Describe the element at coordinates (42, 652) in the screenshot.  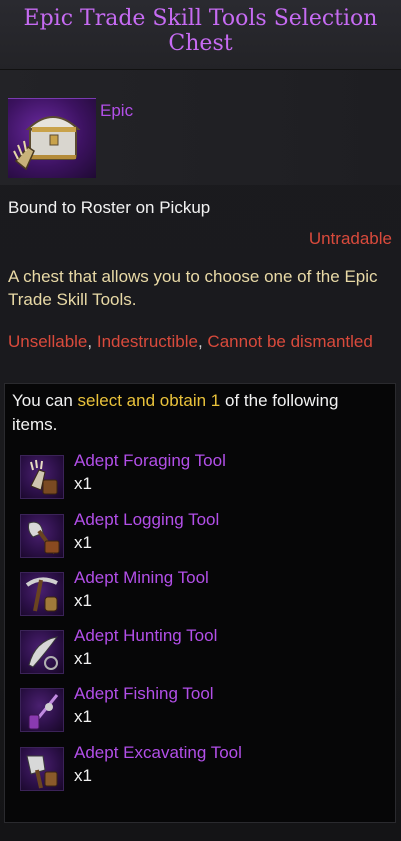
I see `hunting-tool-icon` at that location.